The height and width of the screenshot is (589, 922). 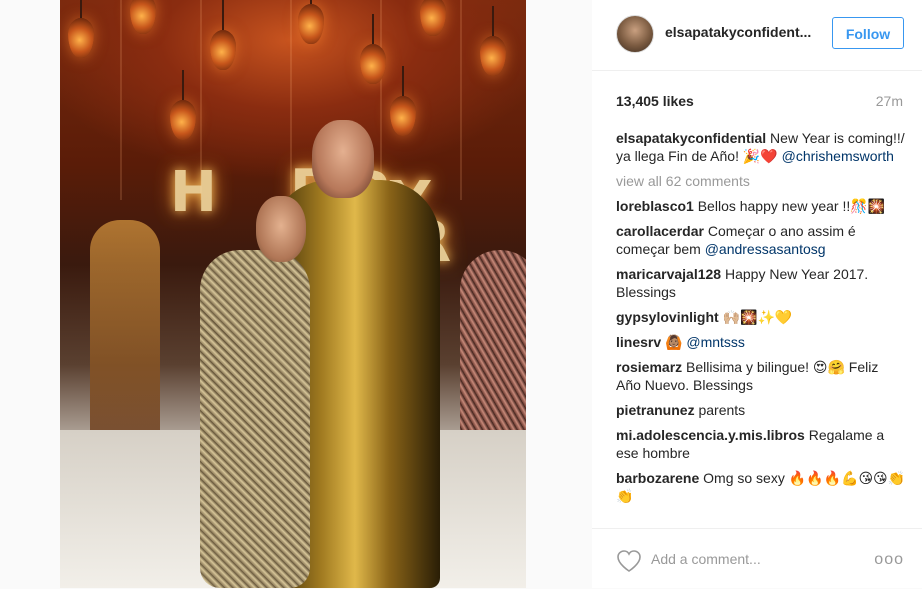 I want to click on comment-item: gypsylovinlight 🙌🏼🎇✨💛, so click(x=761, y=317).